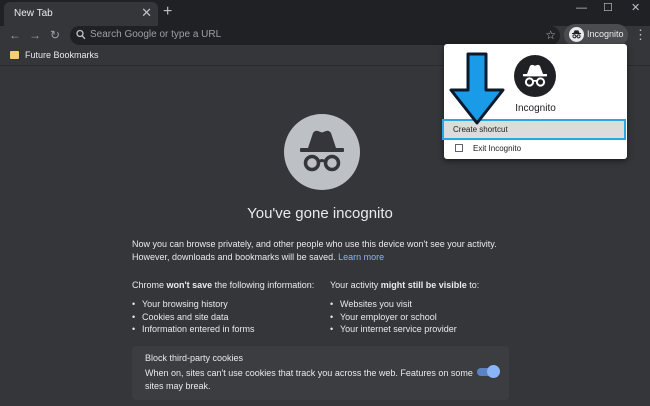  What do you see at coordinates (325, 13) in the screenshot?
I see `tab-strip: New Tab ✕ + — ☐ ✕` at bounding box center [325, 13].